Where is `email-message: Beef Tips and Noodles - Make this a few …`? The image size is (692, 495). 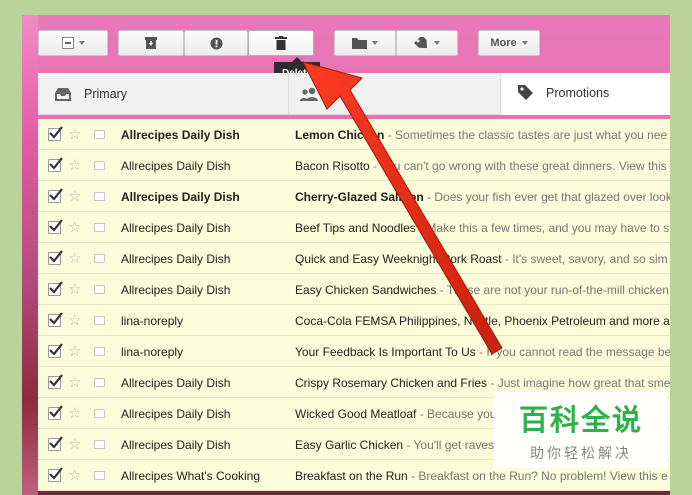 email-message: Beef Tips and Noodles - Make this a few … is located at coordinates (482, 228).